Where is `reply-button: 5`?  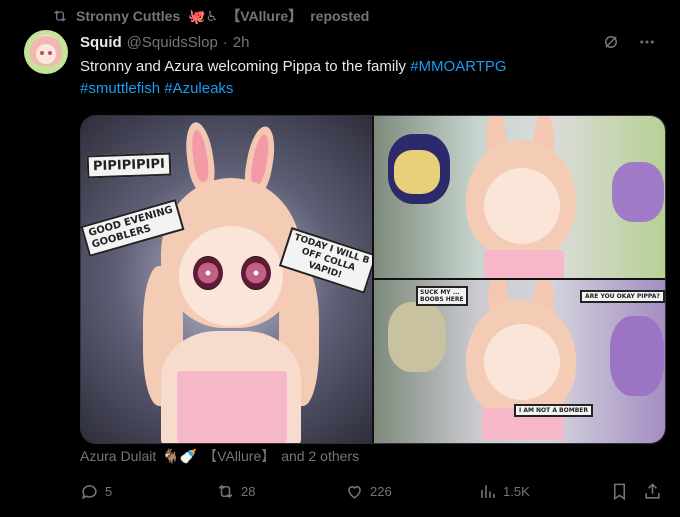
reply-button: 5 is located at coordinates (96, 491).